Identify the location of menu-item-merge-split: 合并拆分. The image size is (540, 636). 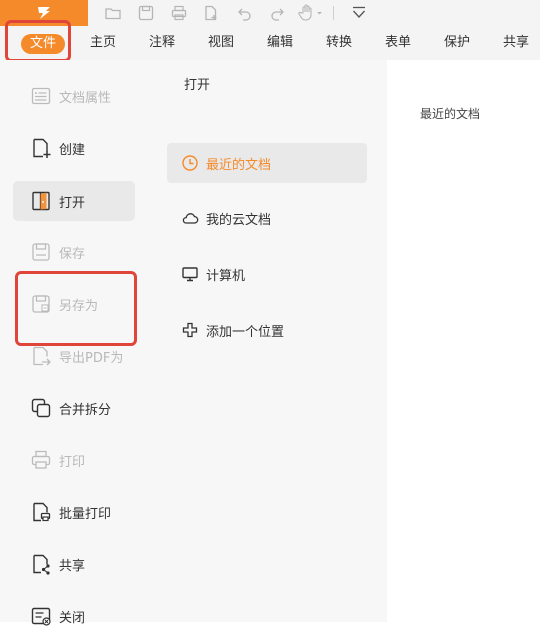
(74, 408).